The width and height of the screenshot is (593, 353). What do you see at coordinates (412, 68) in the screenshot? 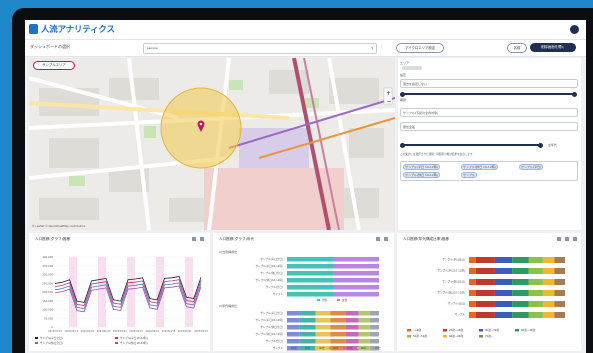
I see `area-tag` at bounding box center [412, 68].